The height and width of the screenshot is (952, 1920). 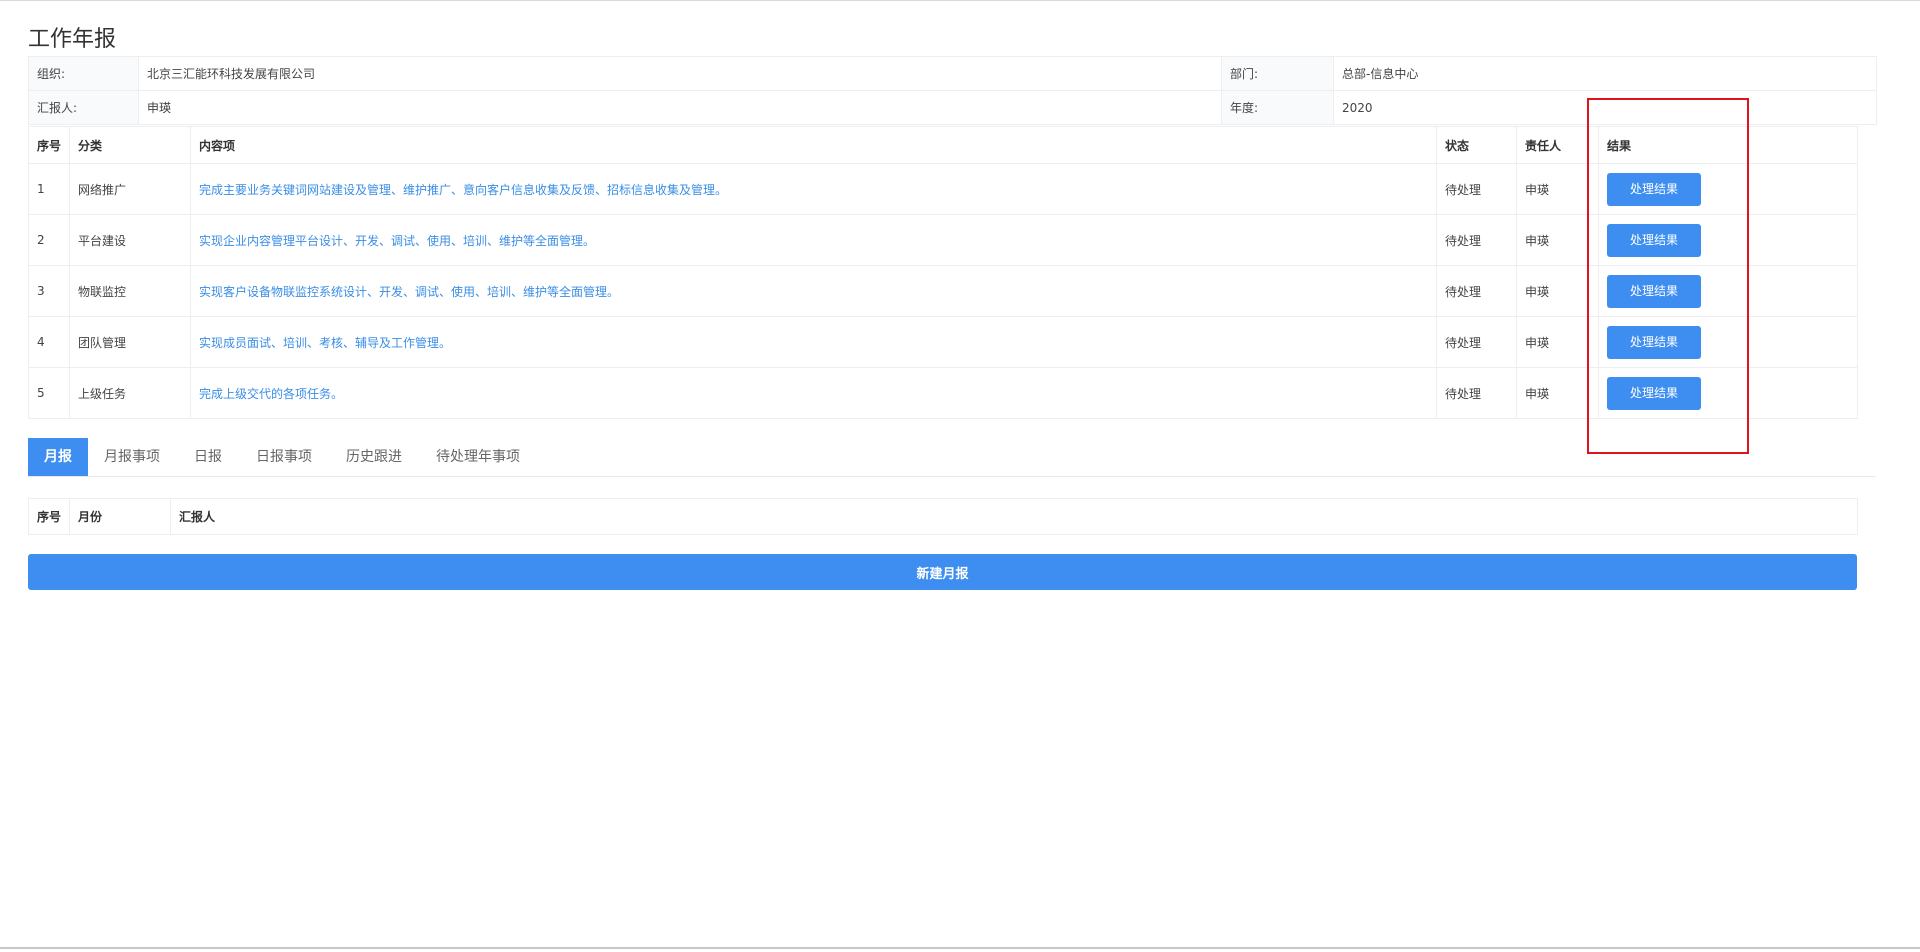 What do you see at coordinates (1728, 145) in the screenshot?
I see `header-result: 结果` at bounding box center [1728, 145].